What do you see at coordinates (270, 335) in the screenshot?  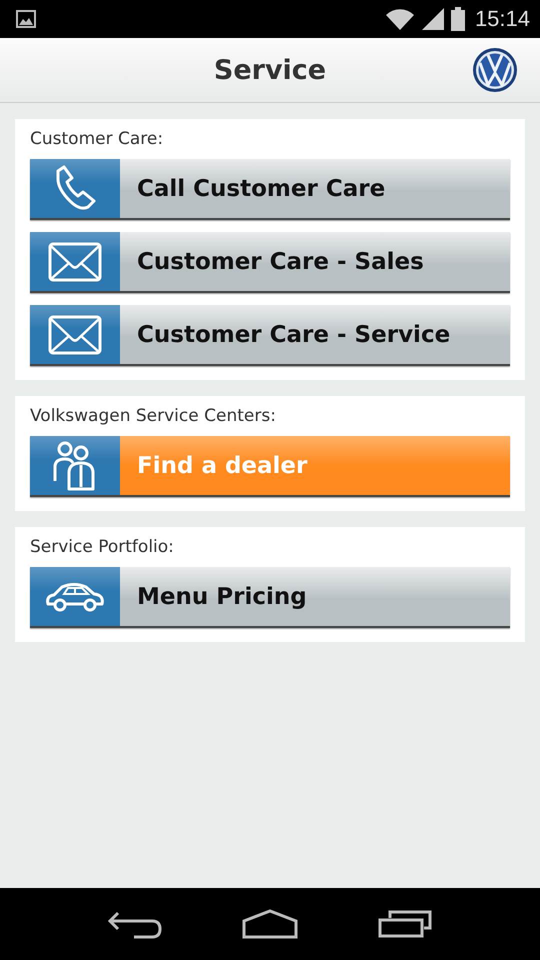 I see `menu-button: Customer Care - Service` at bounding box center [270, 335].